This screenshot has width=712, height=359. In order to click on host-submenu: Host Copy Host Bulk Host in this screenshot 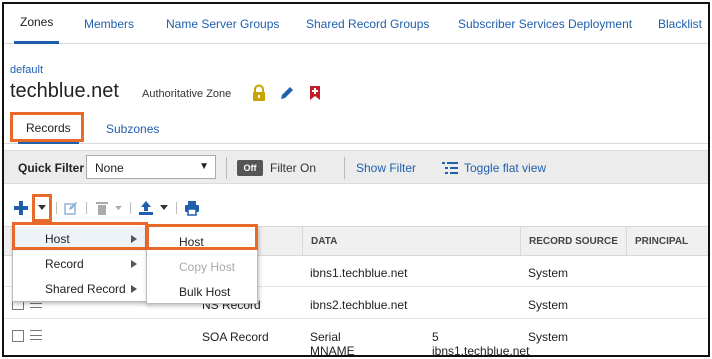, I will do `click(202, 265)`.